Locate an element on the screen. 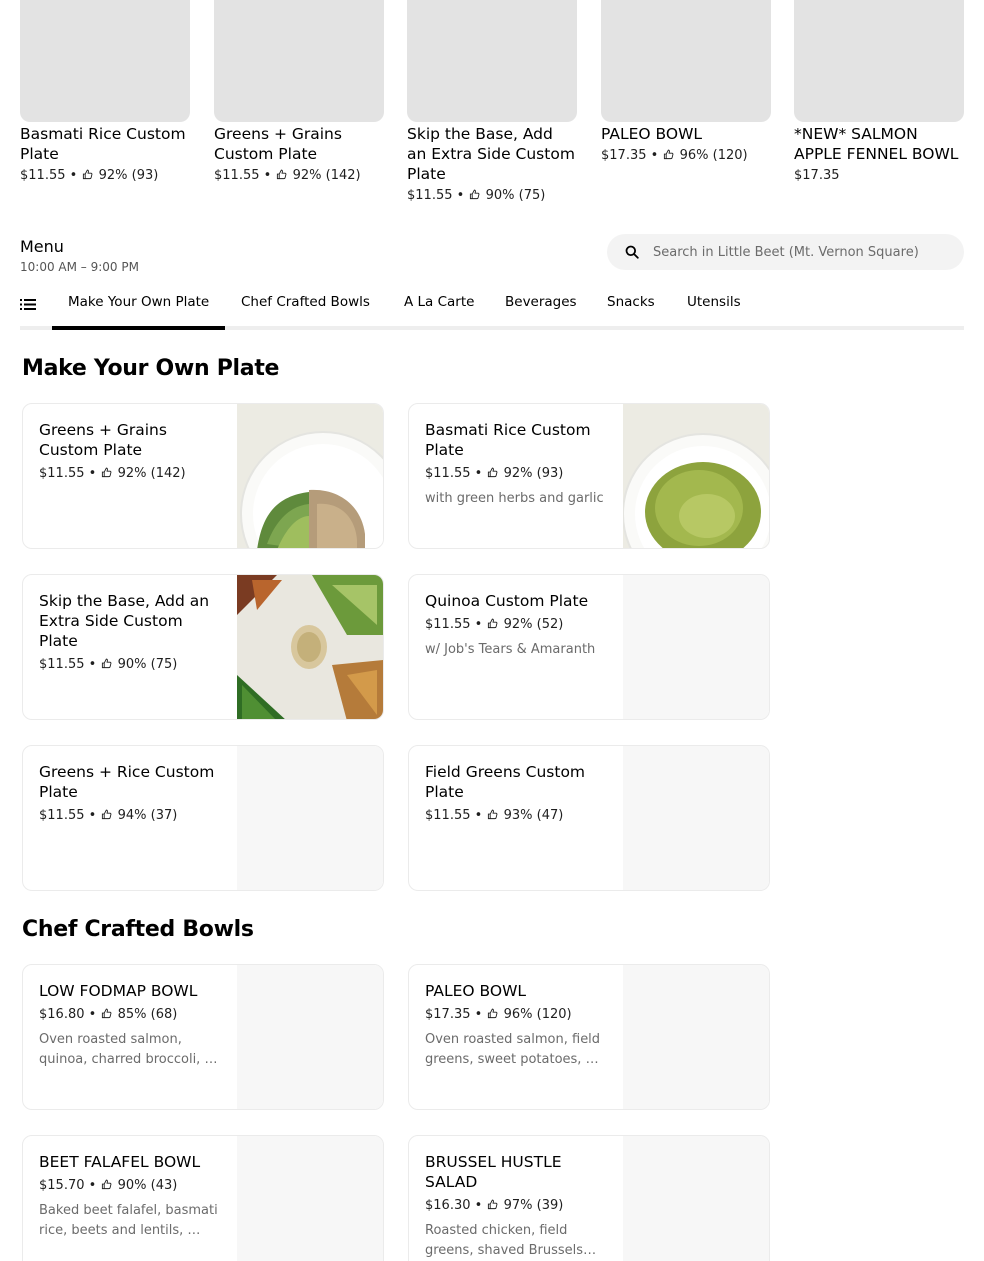  menu-header: Menu 10:00 AM – 9:00 PM is located at coordinates (79, 255).